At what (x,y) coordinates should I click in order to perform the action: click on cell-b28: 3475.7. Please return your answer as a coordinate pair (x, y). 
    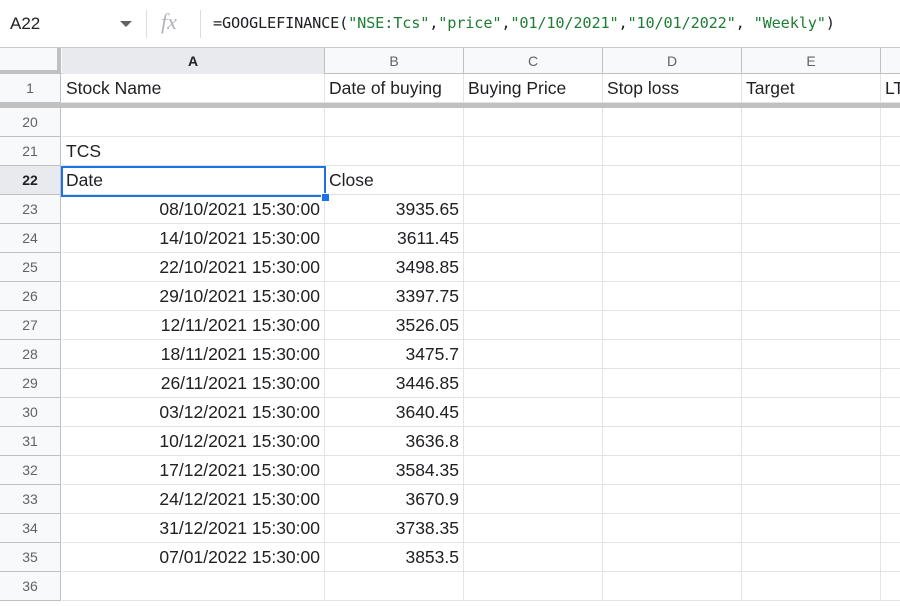
    Looking at the image, I should click on (394, 354).